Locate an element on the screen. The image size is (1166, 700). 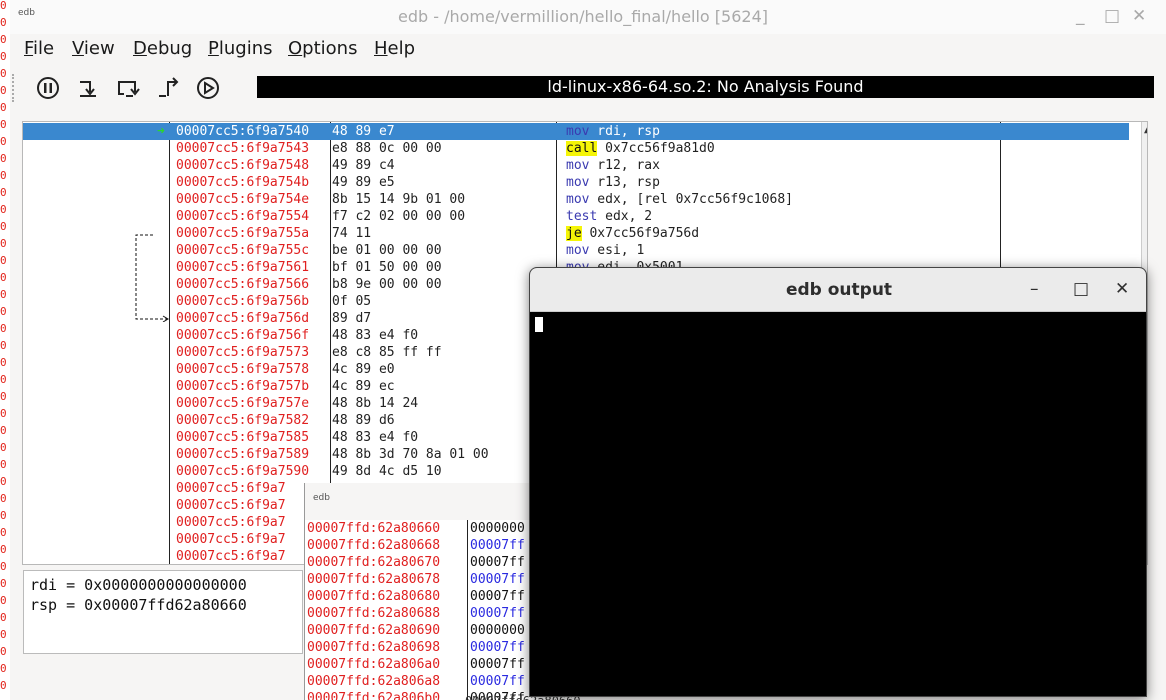
stack-address: 00007ffd:62a80660 is located at coordinates (374, 528).